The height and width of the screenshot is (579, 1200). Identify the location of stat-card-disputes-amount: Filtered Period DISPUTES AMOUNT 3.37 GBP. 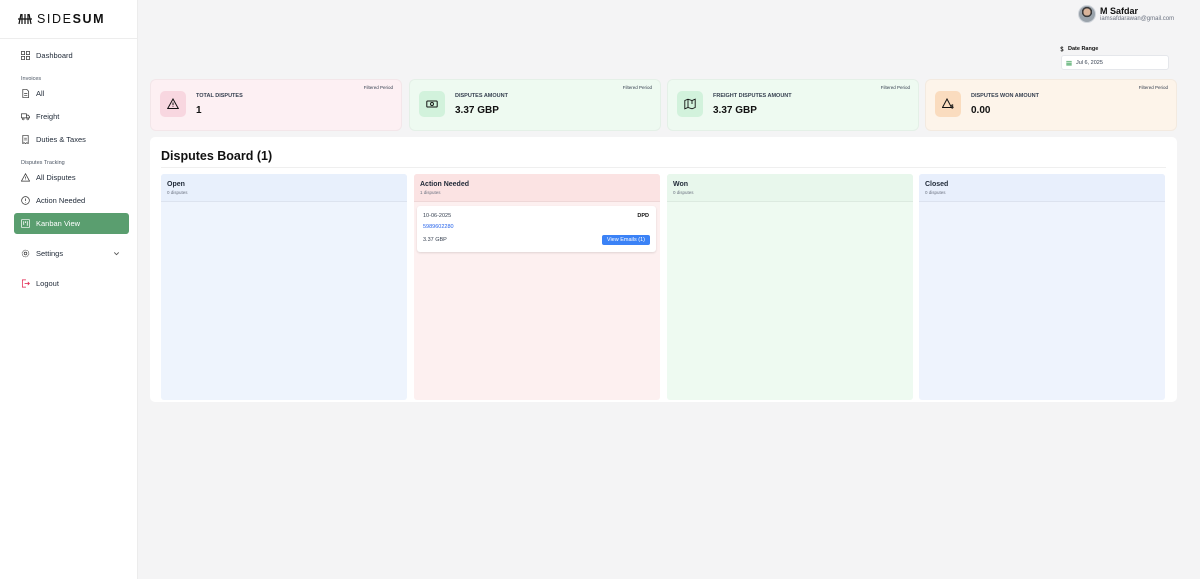
(535, 105).